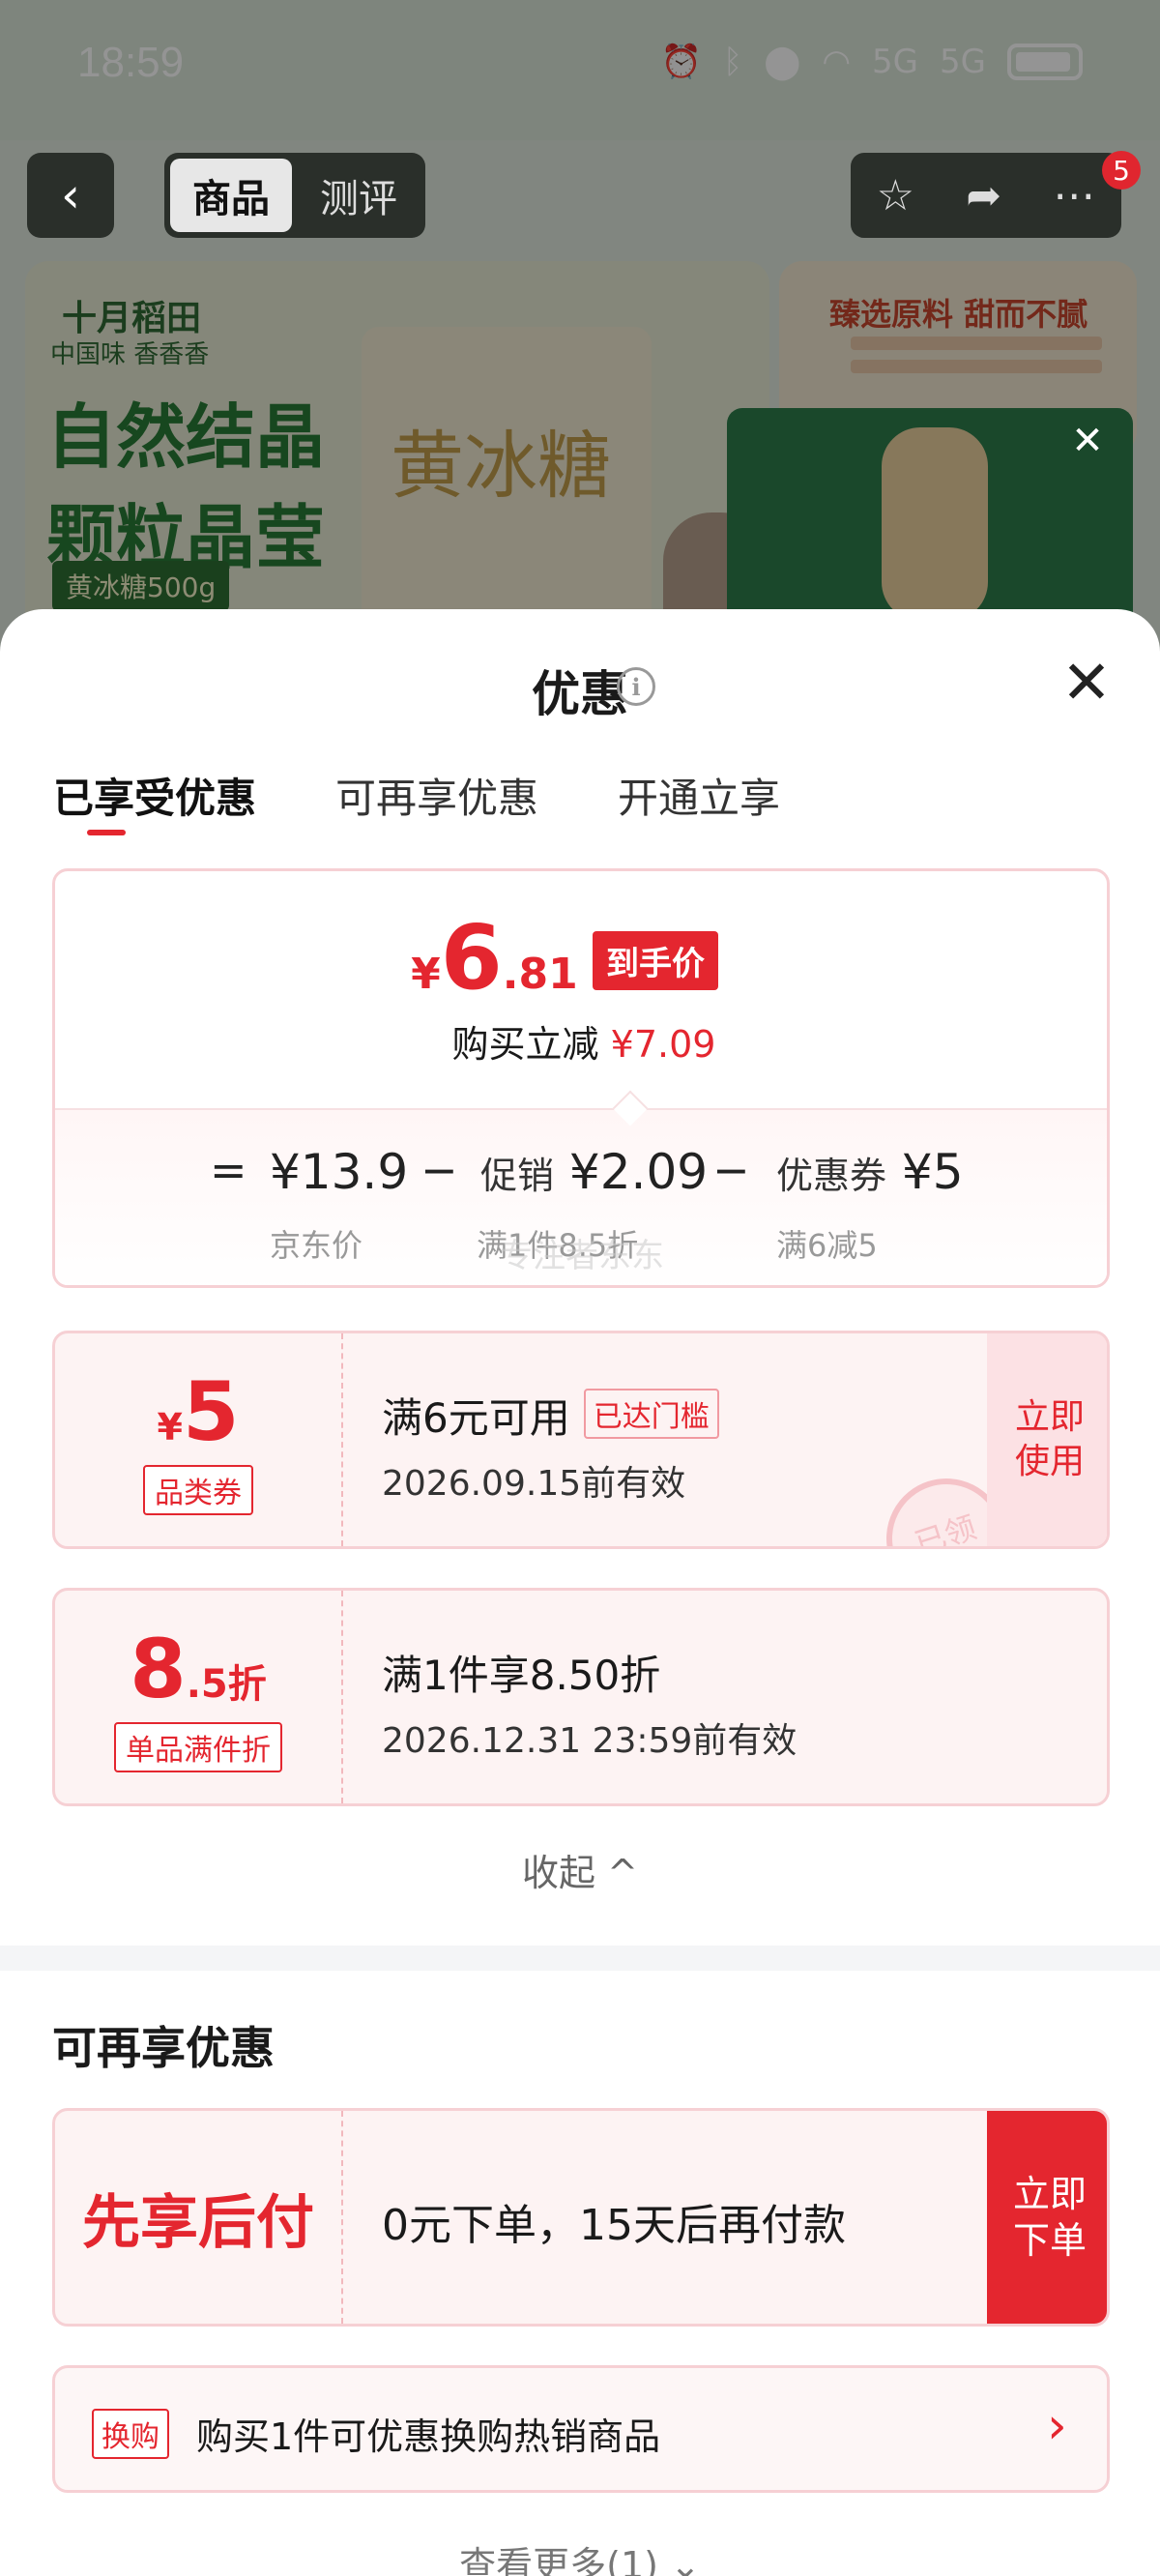 The width and height of the screenshot is (1160, 2576). What do you see at coordinates (1074, 195) in the screenshot?
I see `more-icon: ⋯` at bounding box center [1074, 195].